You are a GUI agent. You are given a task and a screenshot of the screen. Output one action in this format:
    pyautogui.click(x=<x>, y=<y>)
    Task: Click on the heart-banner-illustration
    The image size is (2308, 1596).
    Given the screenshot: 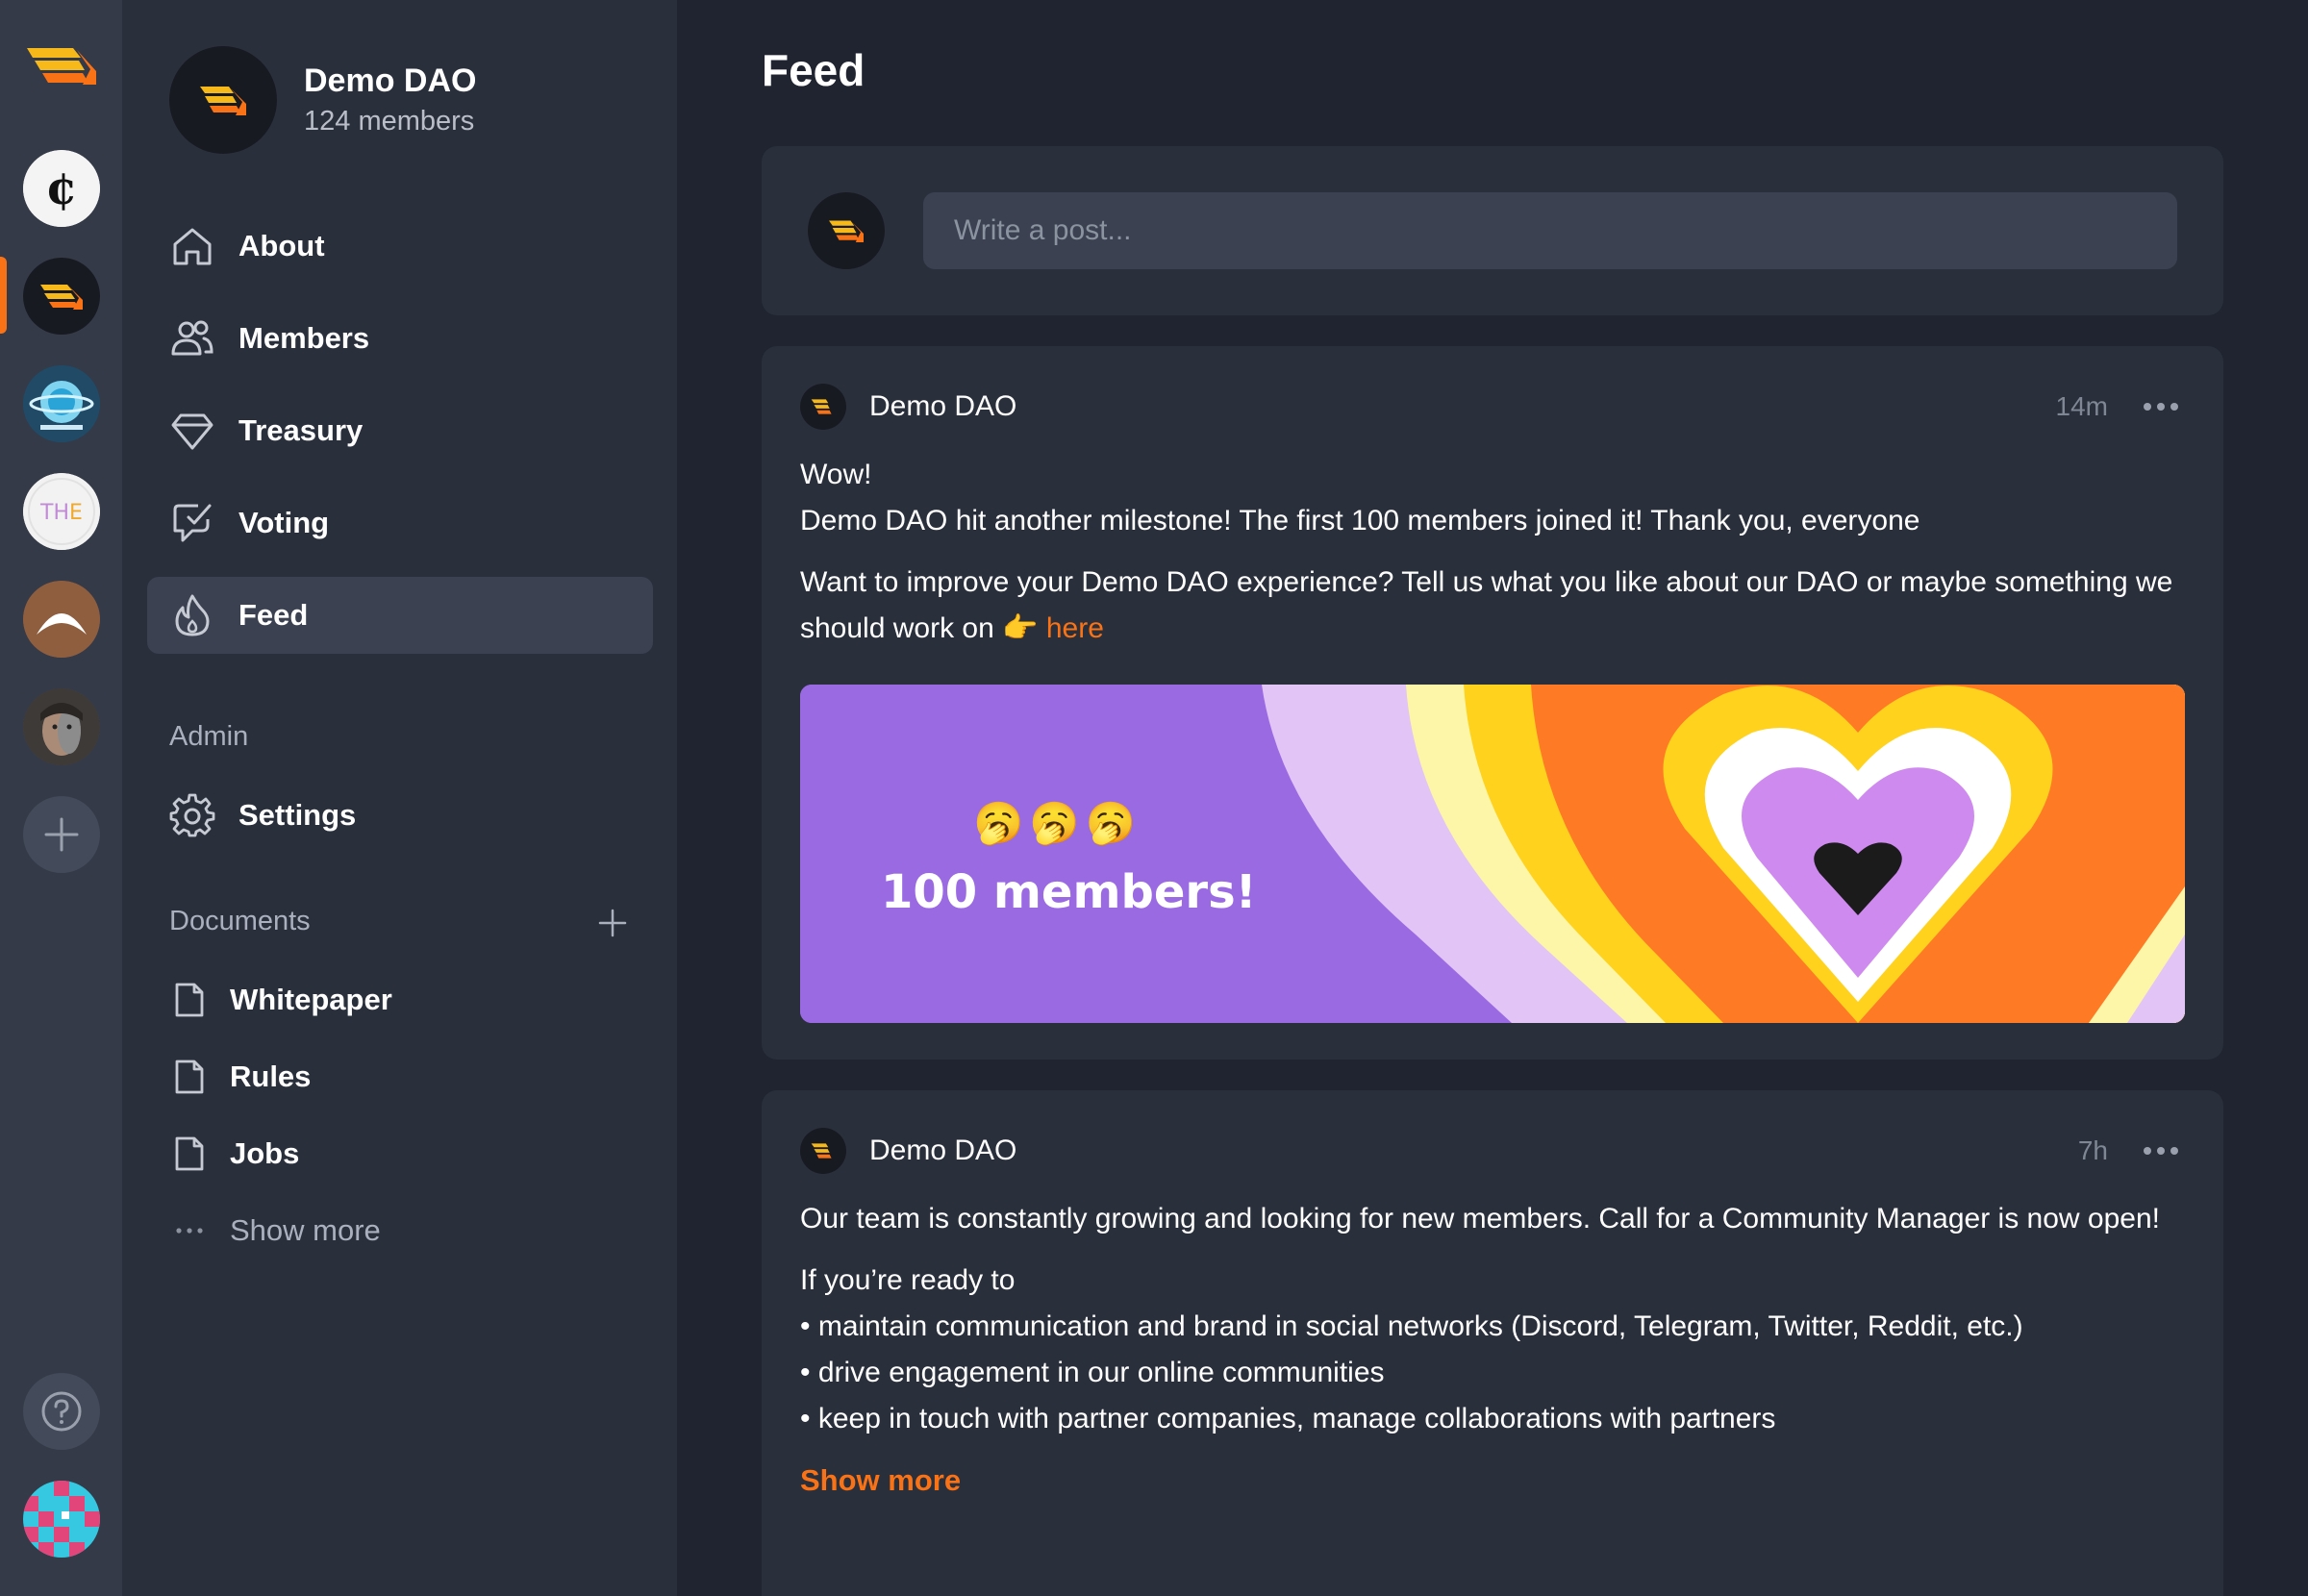 What is the action you would take?
    pyautogui.click(x=1492, y=854)
    